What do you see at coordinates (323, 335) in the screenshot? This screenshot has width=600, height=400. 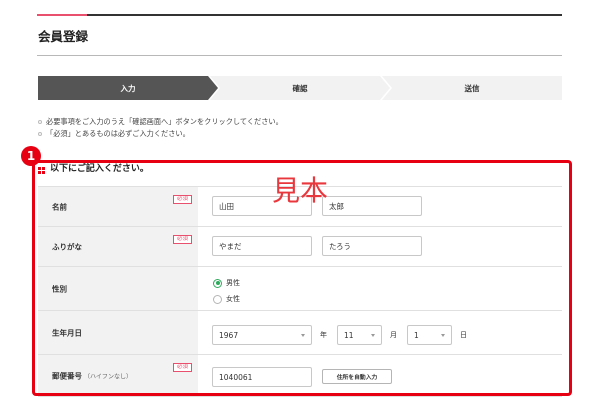 I see `year-unit: 年` at bounding box center [323, 335].